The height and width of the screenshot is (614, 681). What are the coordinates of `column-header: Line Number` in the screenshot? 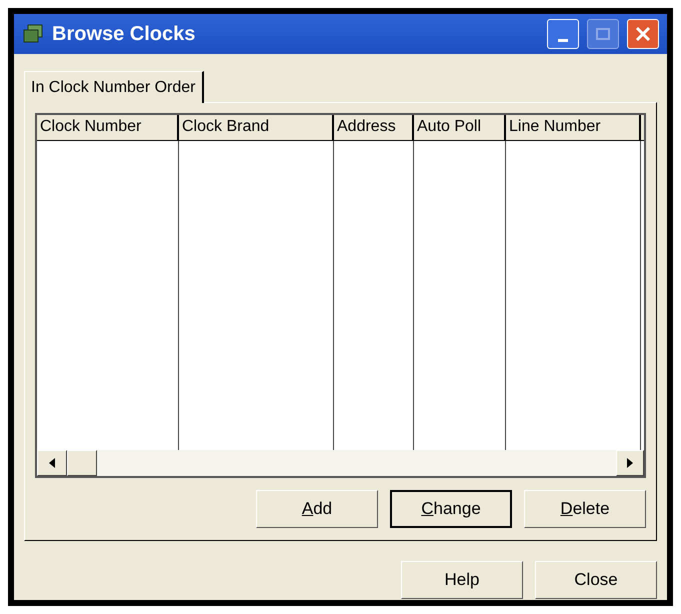 It's located at (573, 128).